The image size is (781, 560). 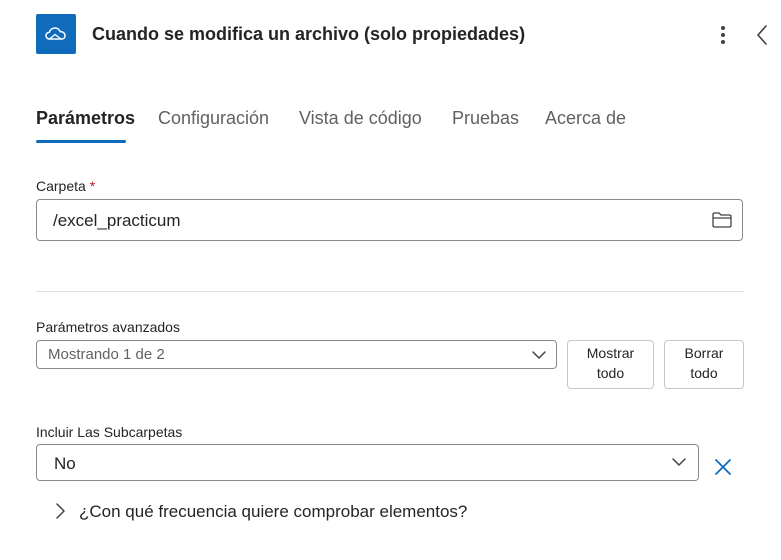 I want to click on frequency-expand-toggle, so click(x=60, y=511).